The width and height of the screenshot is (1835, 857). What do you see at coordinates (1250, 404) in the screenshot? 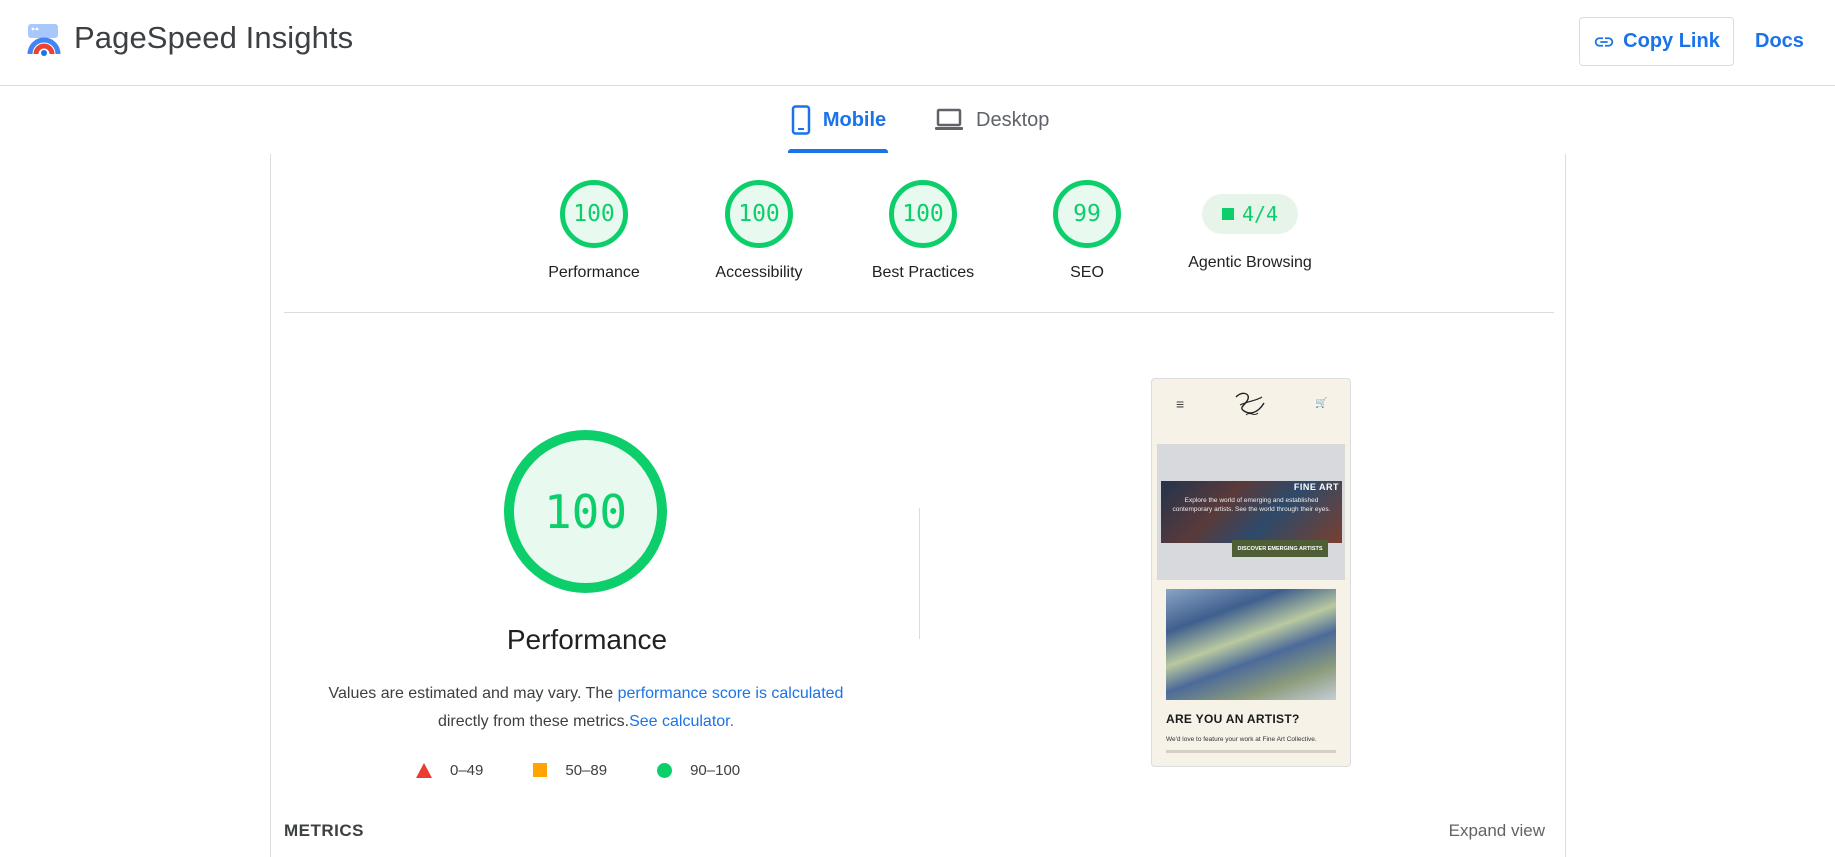
I see `site-logo-icon` at bounding box center [1250, 404].